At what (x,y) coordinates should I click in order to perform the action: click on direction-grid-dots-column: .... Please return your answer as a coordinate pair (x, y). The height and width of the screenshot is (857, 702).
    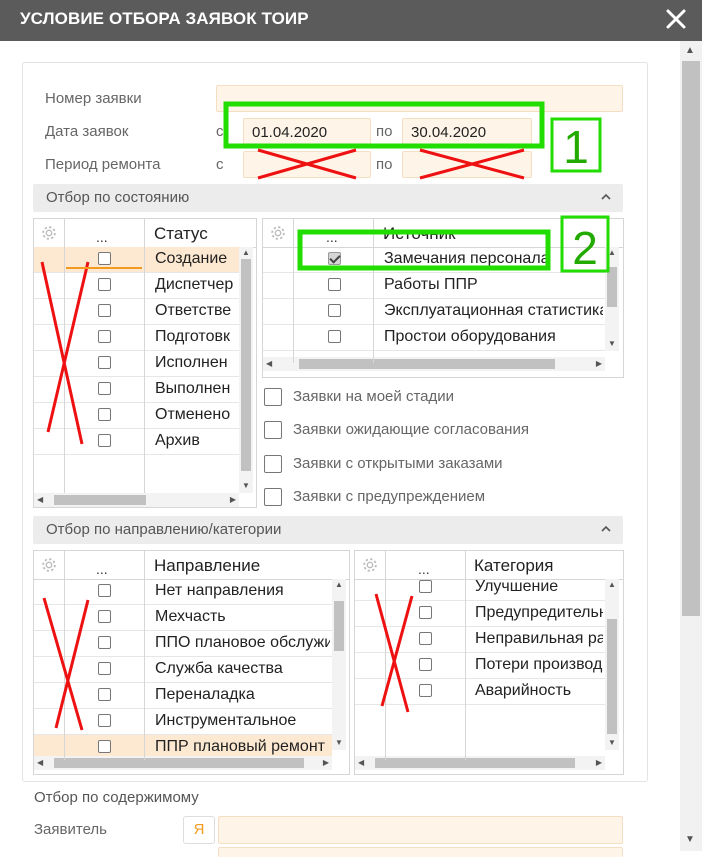
    Looking at the image, I should click on (102, 569).